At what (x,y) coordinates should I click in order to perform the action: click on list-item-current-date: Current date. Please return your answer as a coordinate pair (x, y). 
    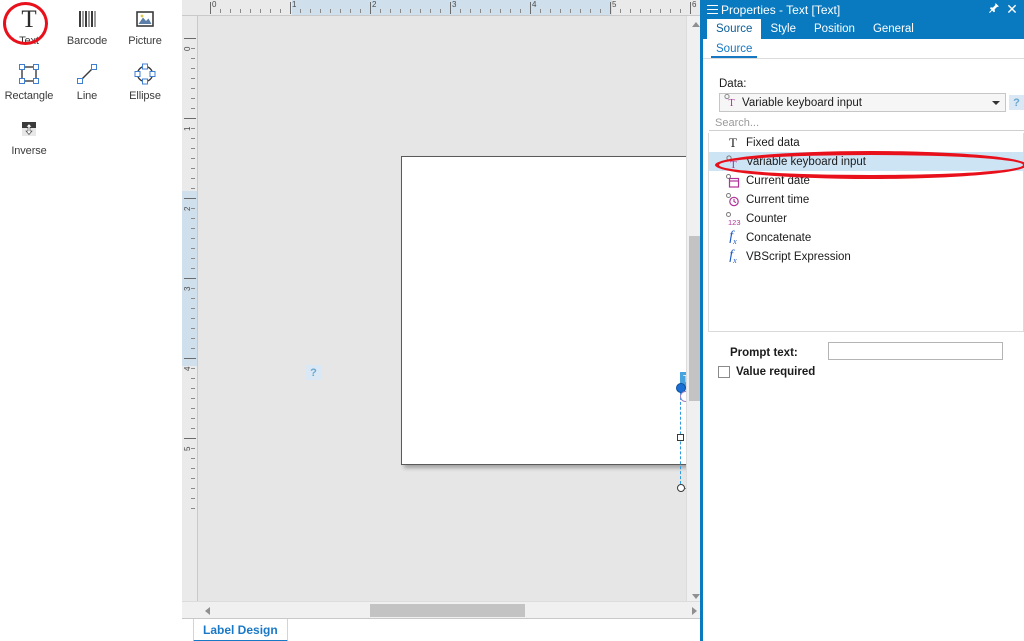
    Looking at the image, I should click on (866, 180).